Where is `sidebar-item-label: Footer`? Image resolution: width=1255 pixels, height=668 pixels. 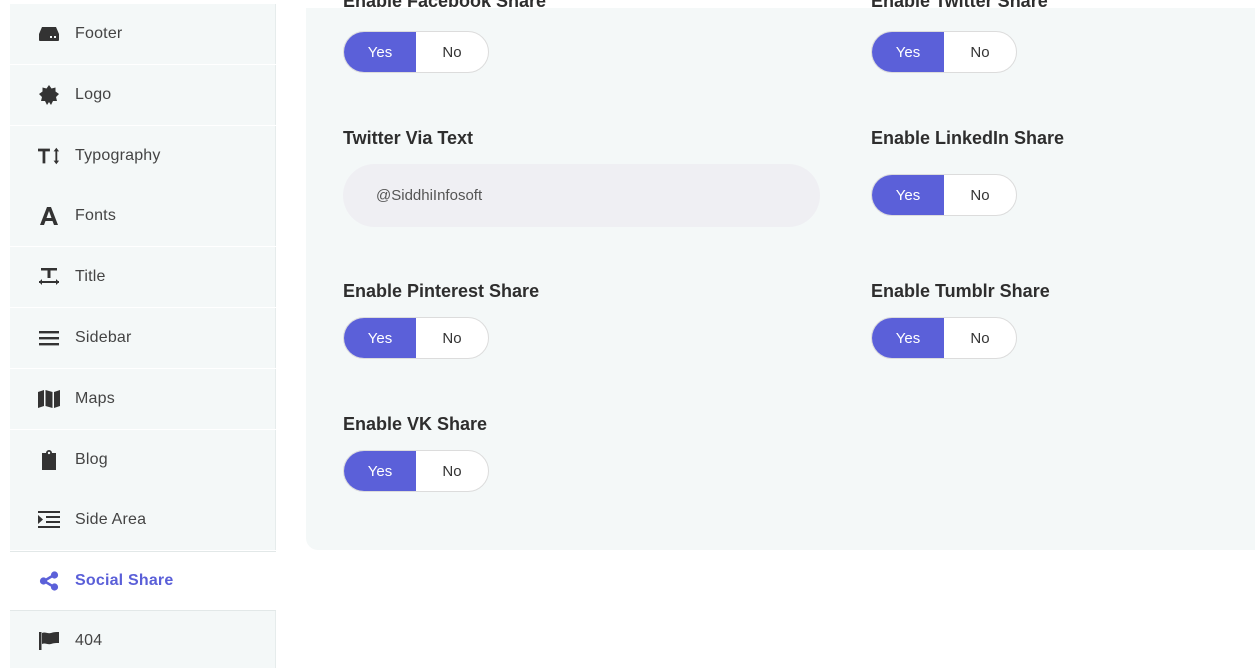
sidebar-item-label: Footer is located at coordinates (99, 33).